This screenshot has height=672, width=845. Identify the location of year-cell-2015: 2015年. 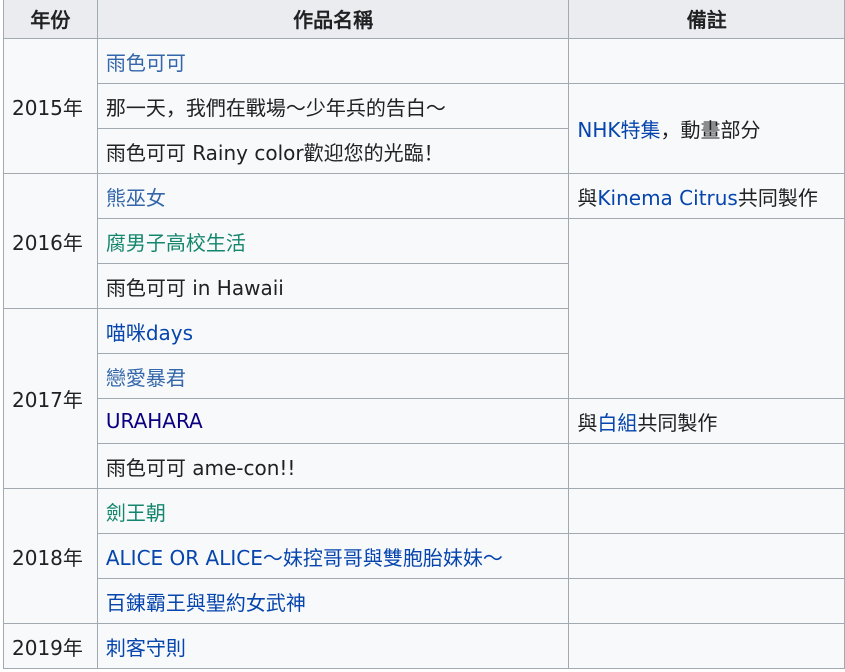
(50, 106).